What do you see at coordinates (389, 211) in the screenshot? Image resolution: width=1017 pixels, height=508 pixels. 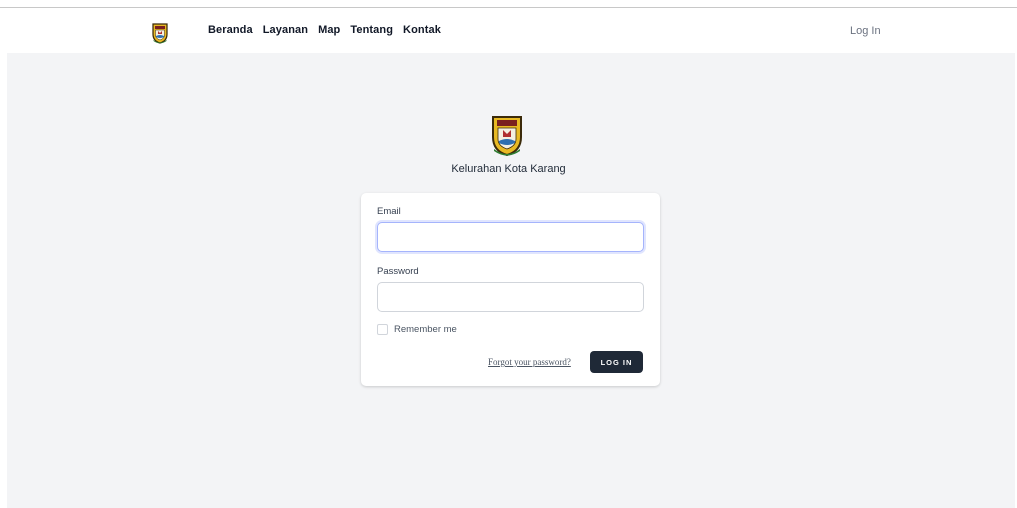 I see `email-label: Email` at bounding box center [389, 211].